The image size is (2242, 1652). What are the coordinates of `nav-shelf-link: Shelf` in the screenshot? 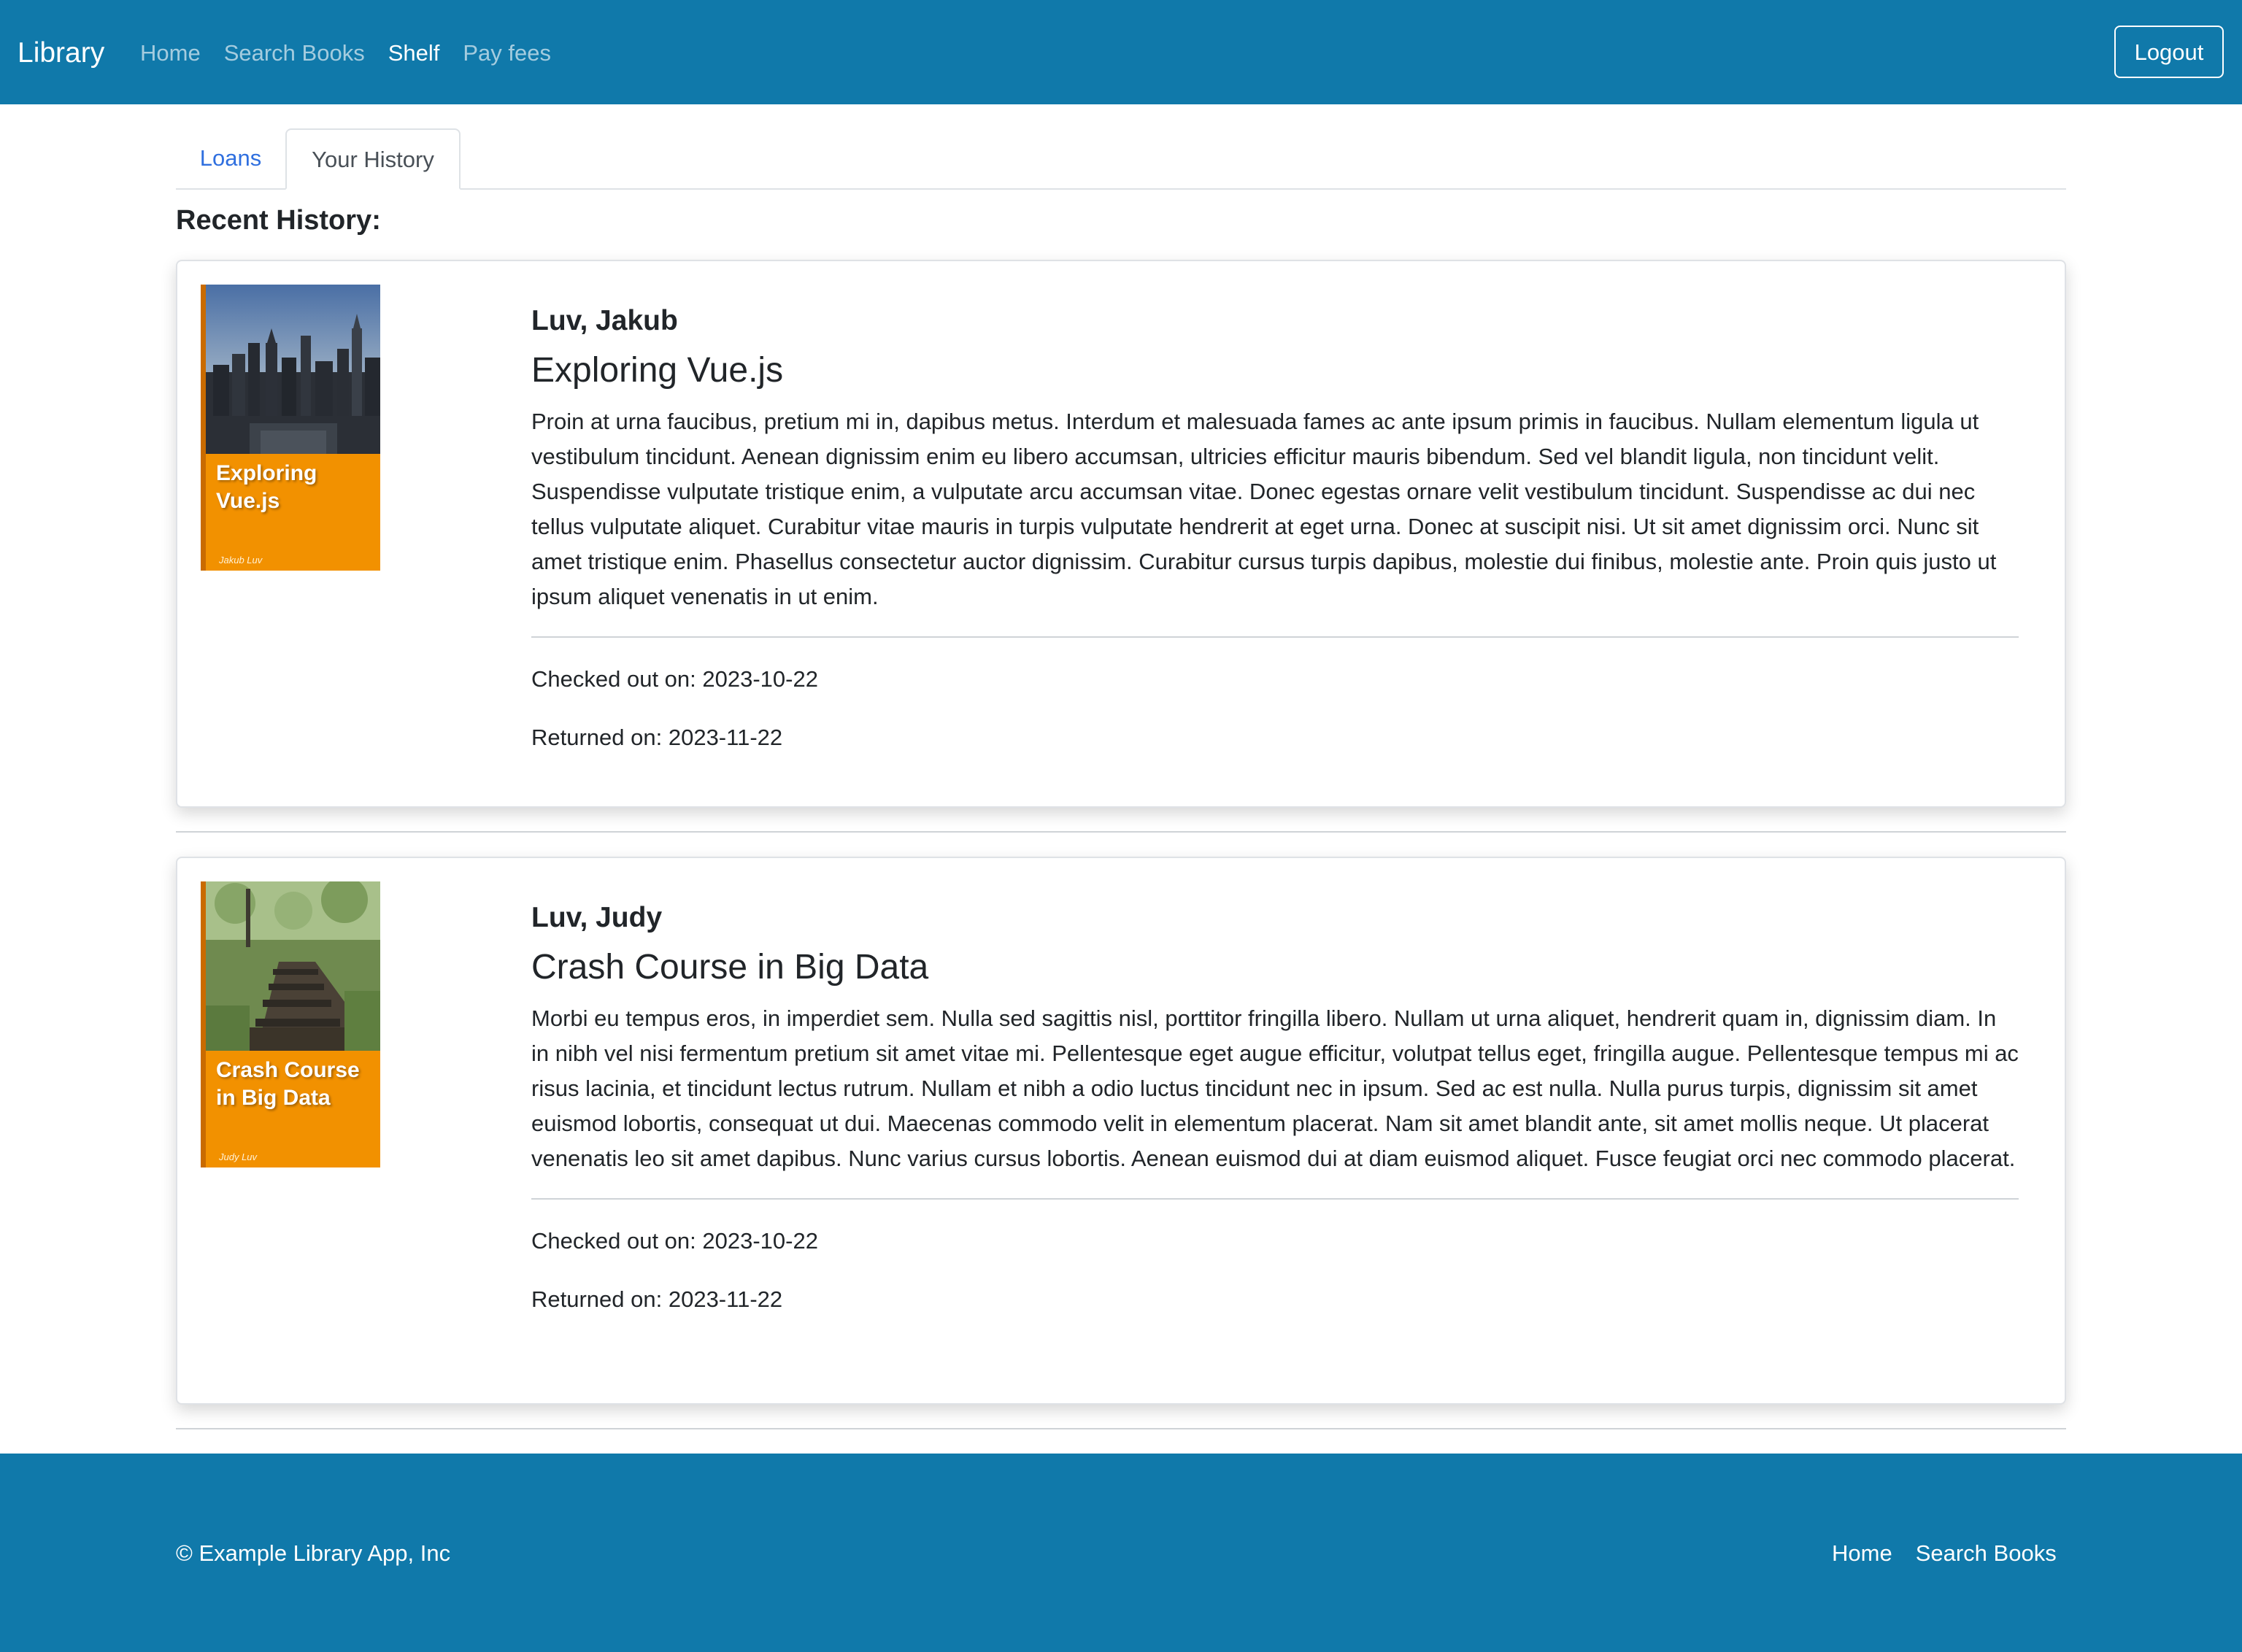 It's located at (414, 53).